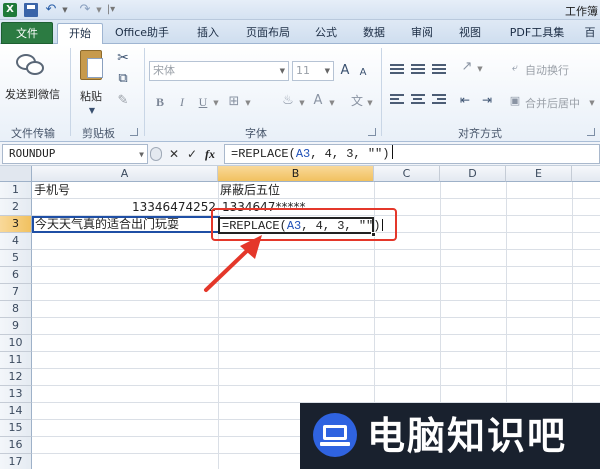  Describe the element at coordinates (16, 343) in the screenshot. I see `row-header: 10` at that location.